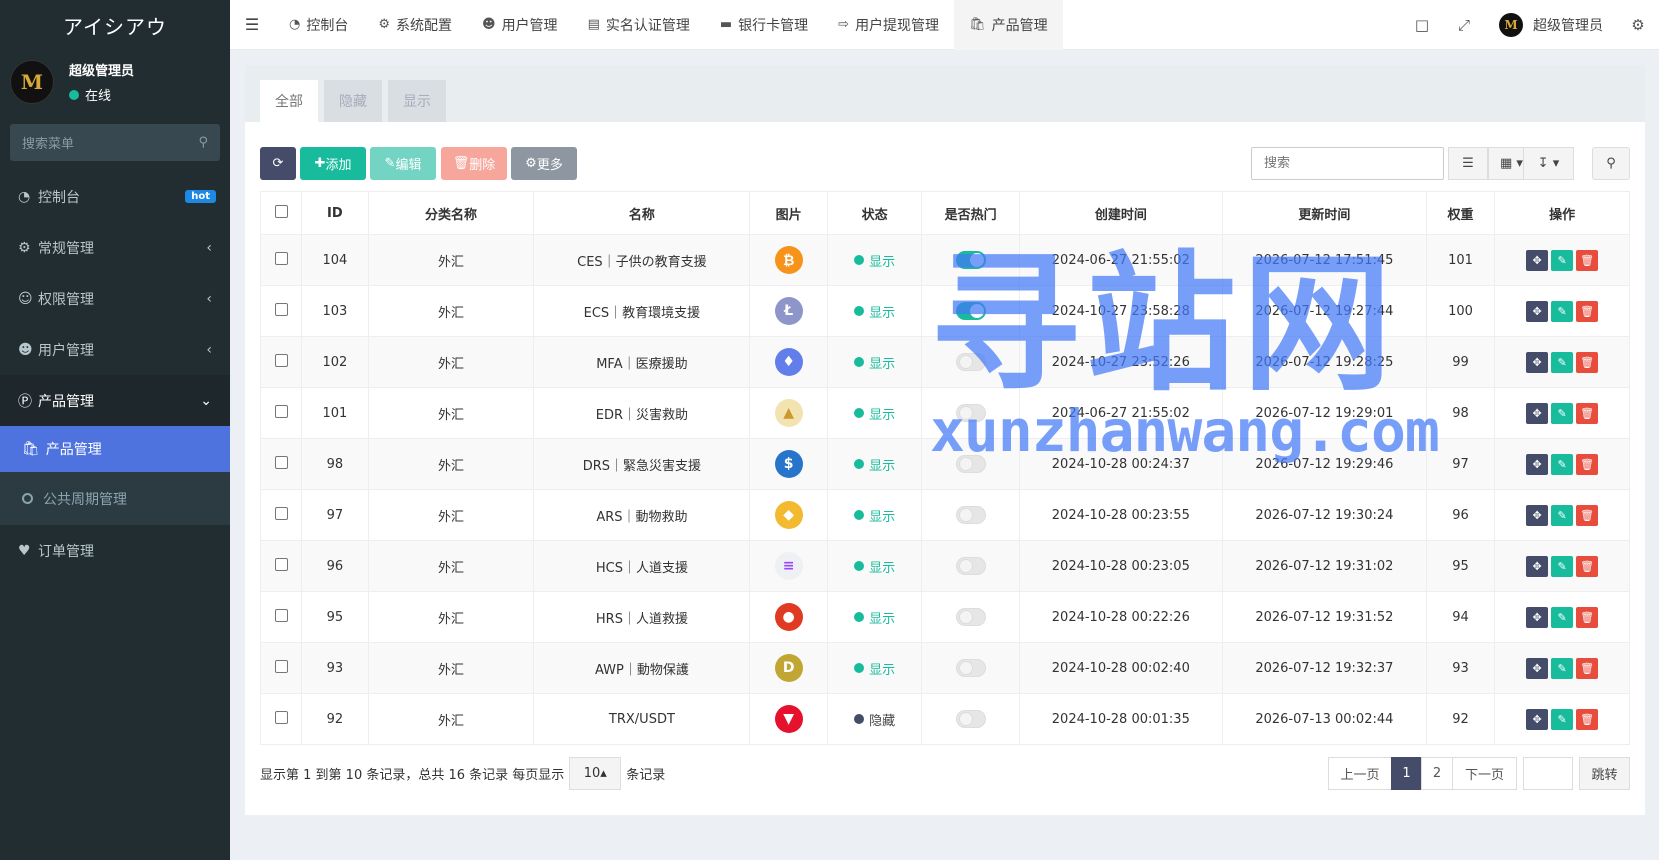 This screenshot has height=860, width=1659. Describe the element at coordinates (318, 25) in the screenshot. I see `tab-dashboard: ◔ 控制台` at that location.